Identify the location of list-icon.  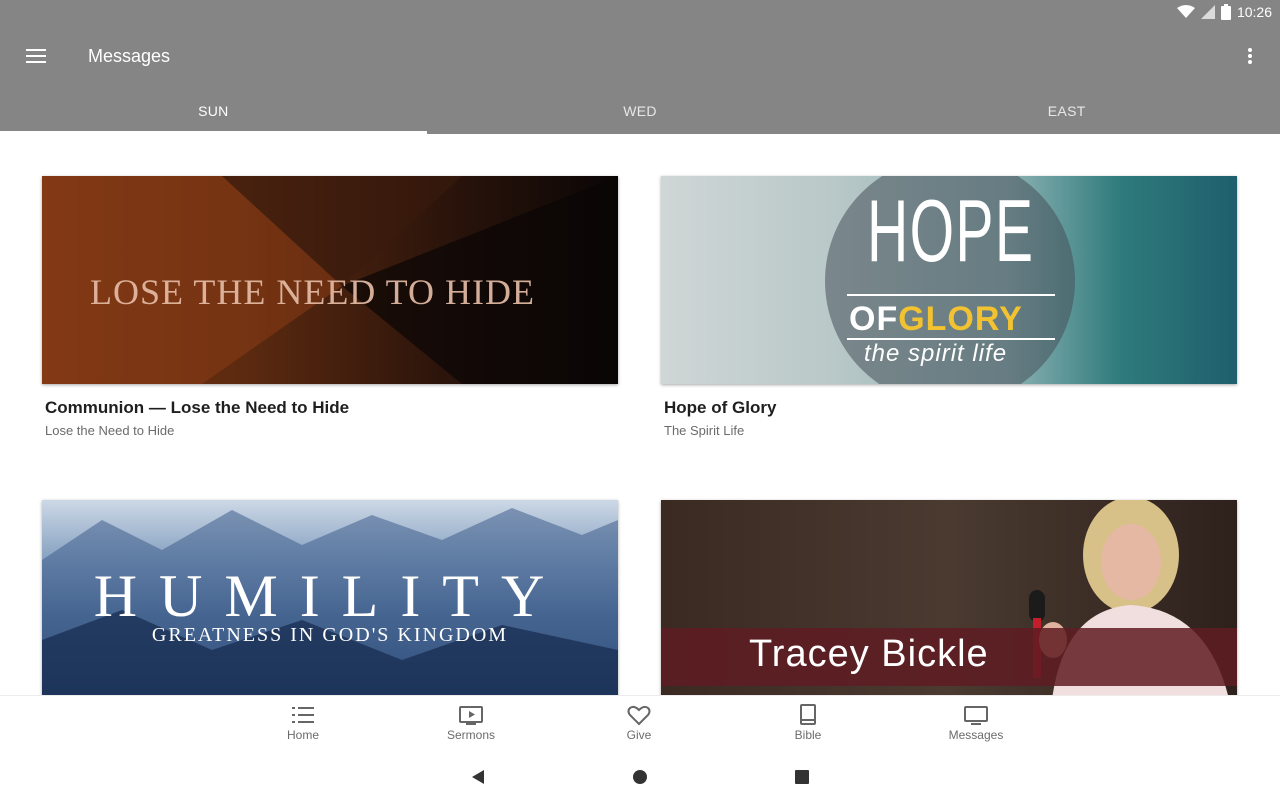
(303, 715).